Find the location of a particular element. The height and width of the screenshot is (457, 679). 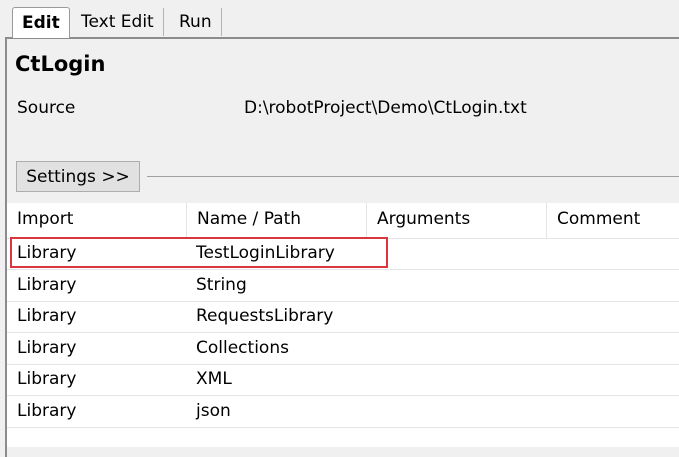

table-row: Library TestLoginLibrary is located at coordinates (343, 254).